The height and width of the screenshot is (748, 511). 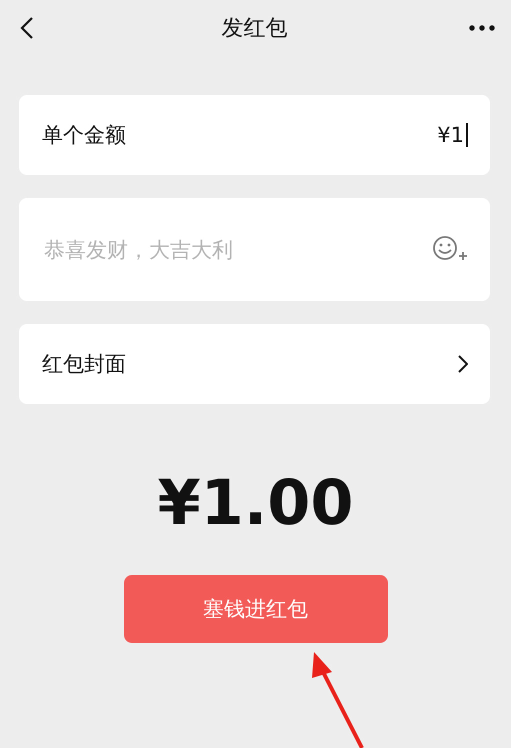 I want to click on page-title: 发红包, so click(x=255, y=29).